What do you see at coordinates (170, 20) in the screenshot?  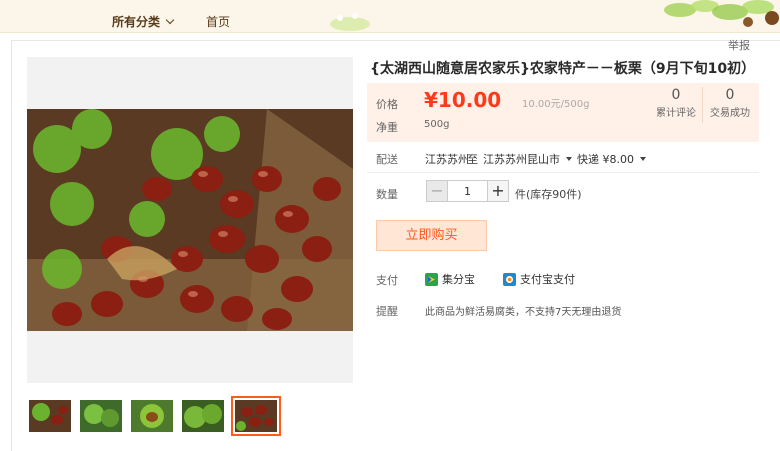 I see `chevron-down-icon` at bounding box center [170, 20].